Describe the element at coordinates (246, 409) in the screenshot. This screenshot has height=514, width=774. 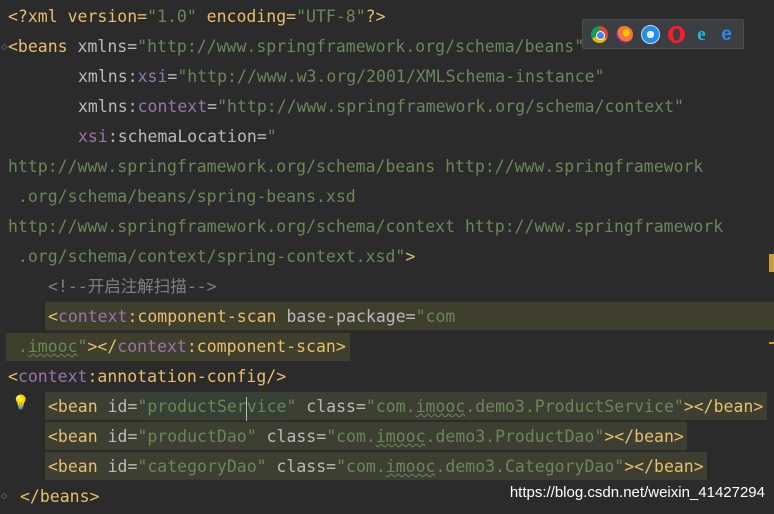
I see `text-caret` at that location.